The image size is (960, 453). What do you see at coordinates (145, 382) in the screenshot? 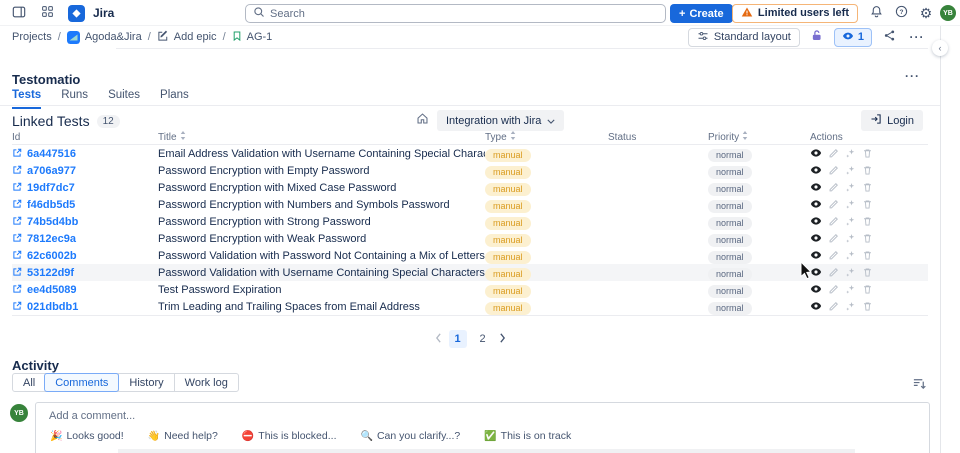
I see `filter-history: History` at bounding box center [145, 382].